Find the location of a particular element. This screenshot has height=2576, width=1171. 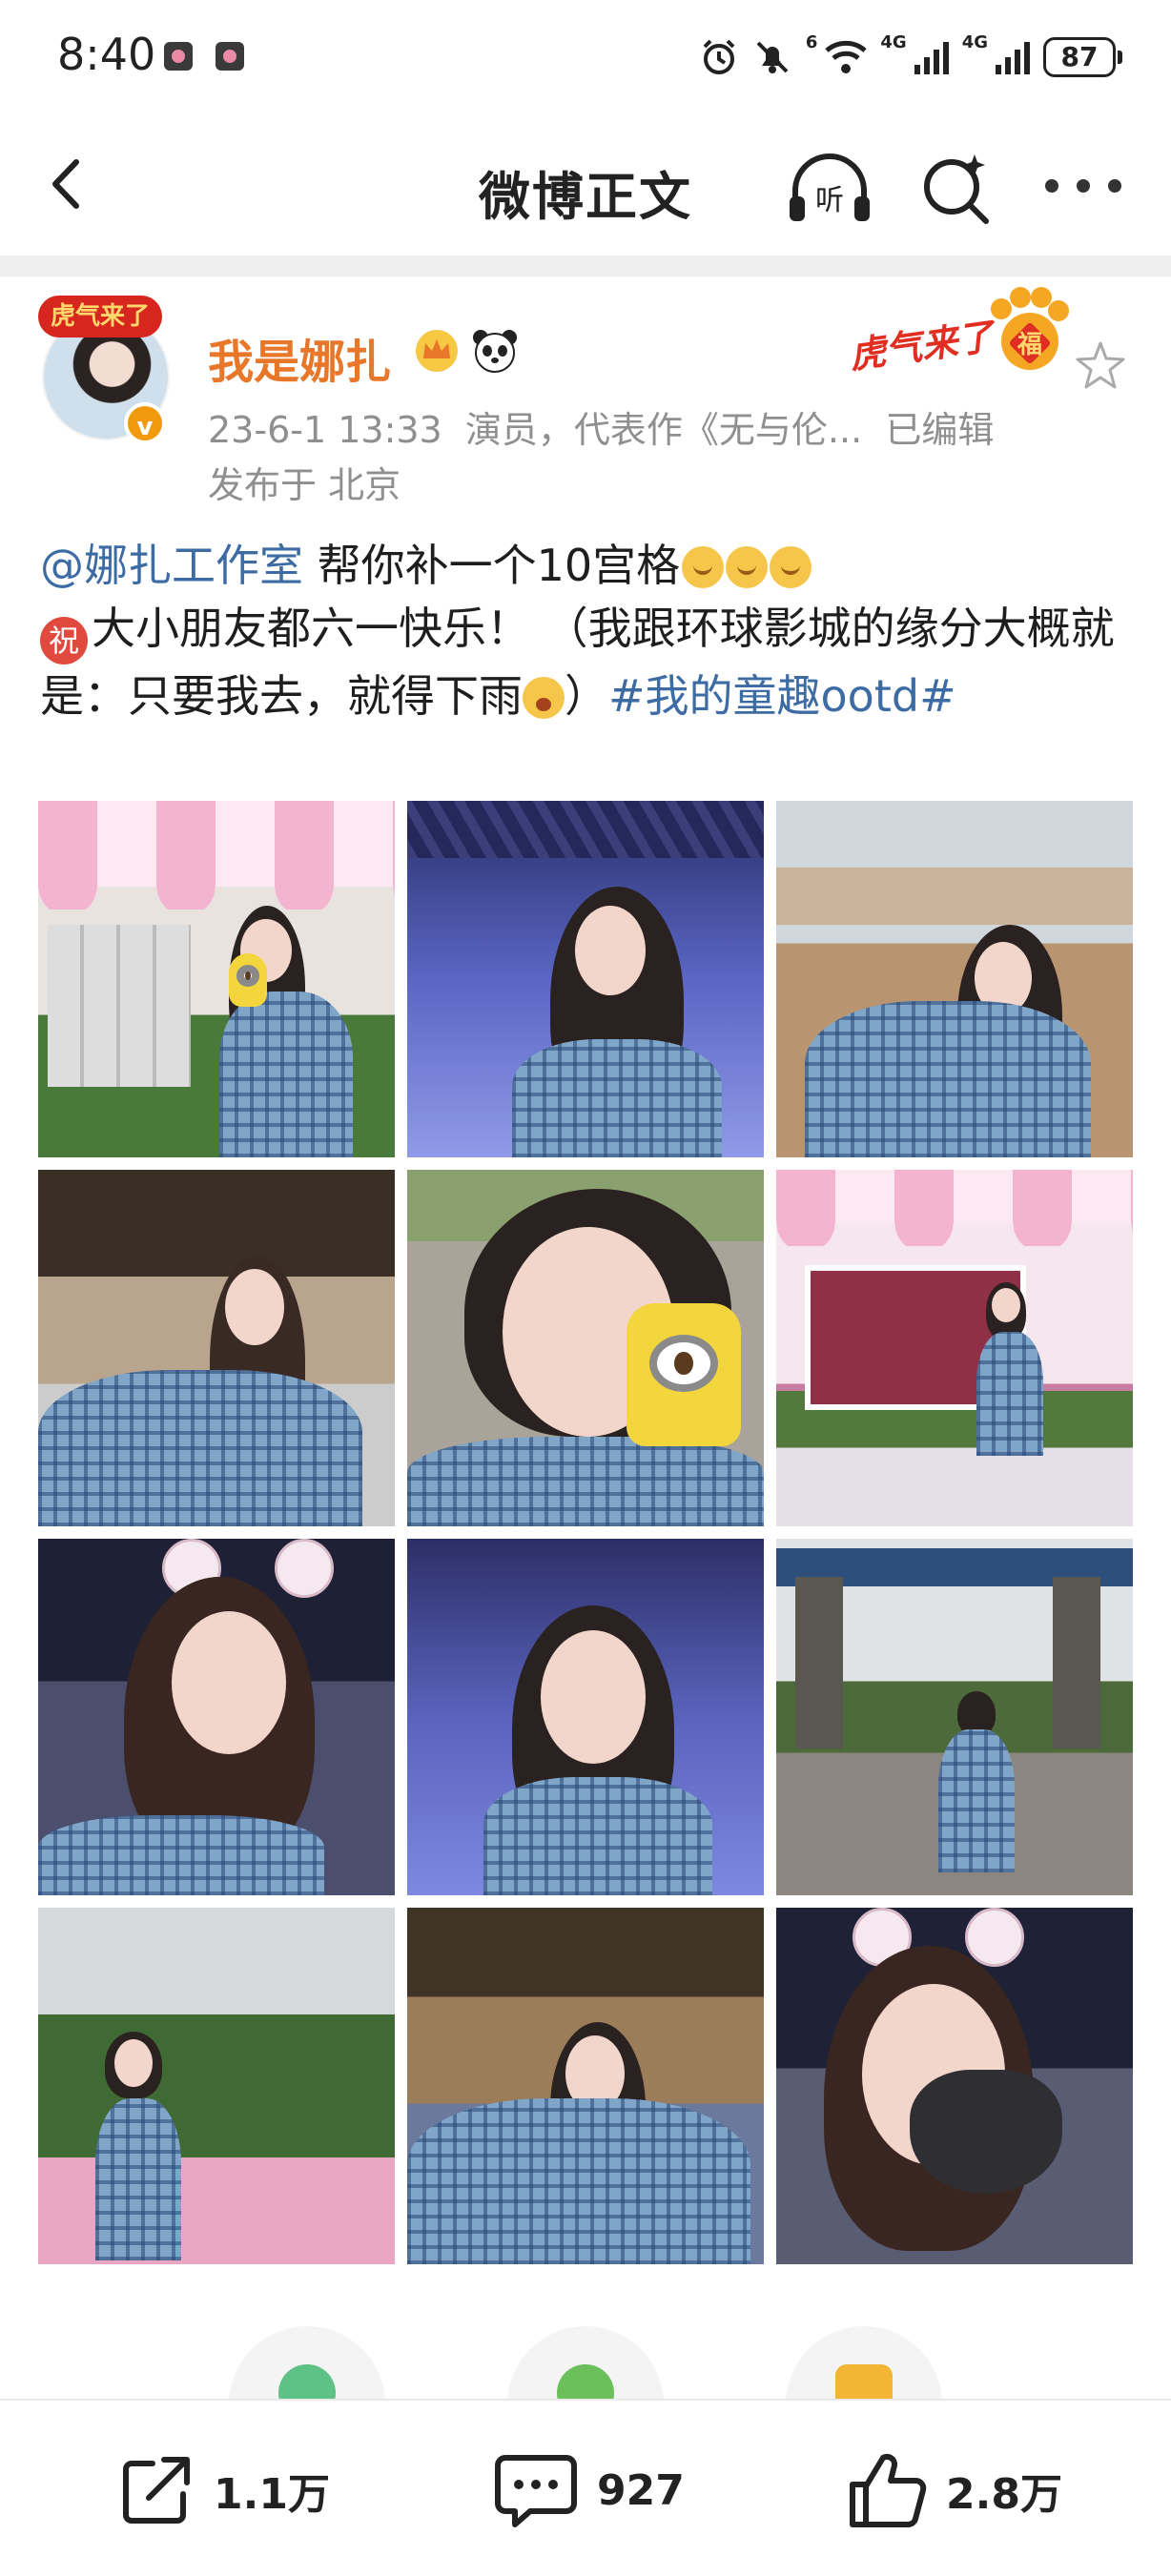

action-bar: 1.1万 927 2.8万 is located at coordinates (585, 2487).